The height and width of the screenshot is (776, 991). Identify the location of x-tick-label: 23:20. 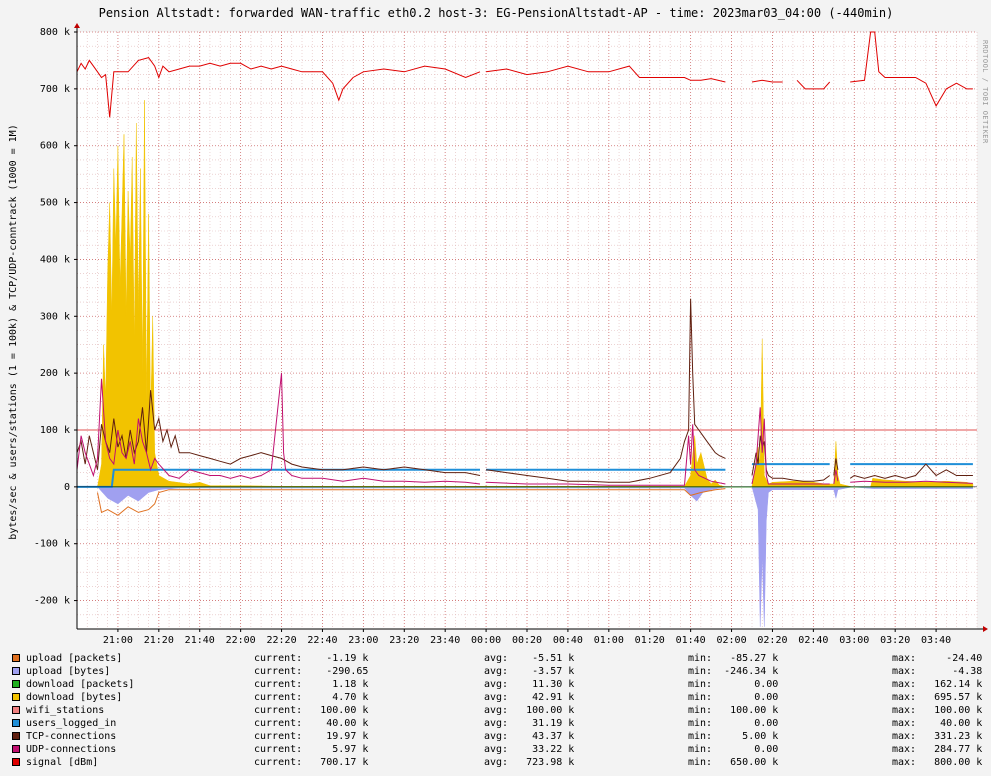
(404, 640).